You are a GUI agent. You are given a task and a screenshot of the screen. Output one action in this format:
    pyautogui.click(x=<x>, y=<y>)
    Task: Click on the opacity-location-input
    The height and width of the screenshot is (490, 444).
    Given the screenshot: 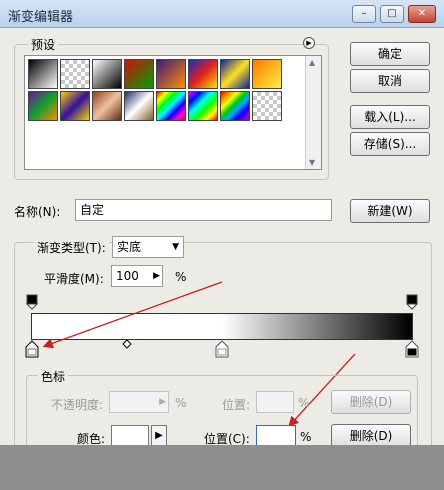 What is the action you would take?
    pyautogui.click(x=275, y=402)
    